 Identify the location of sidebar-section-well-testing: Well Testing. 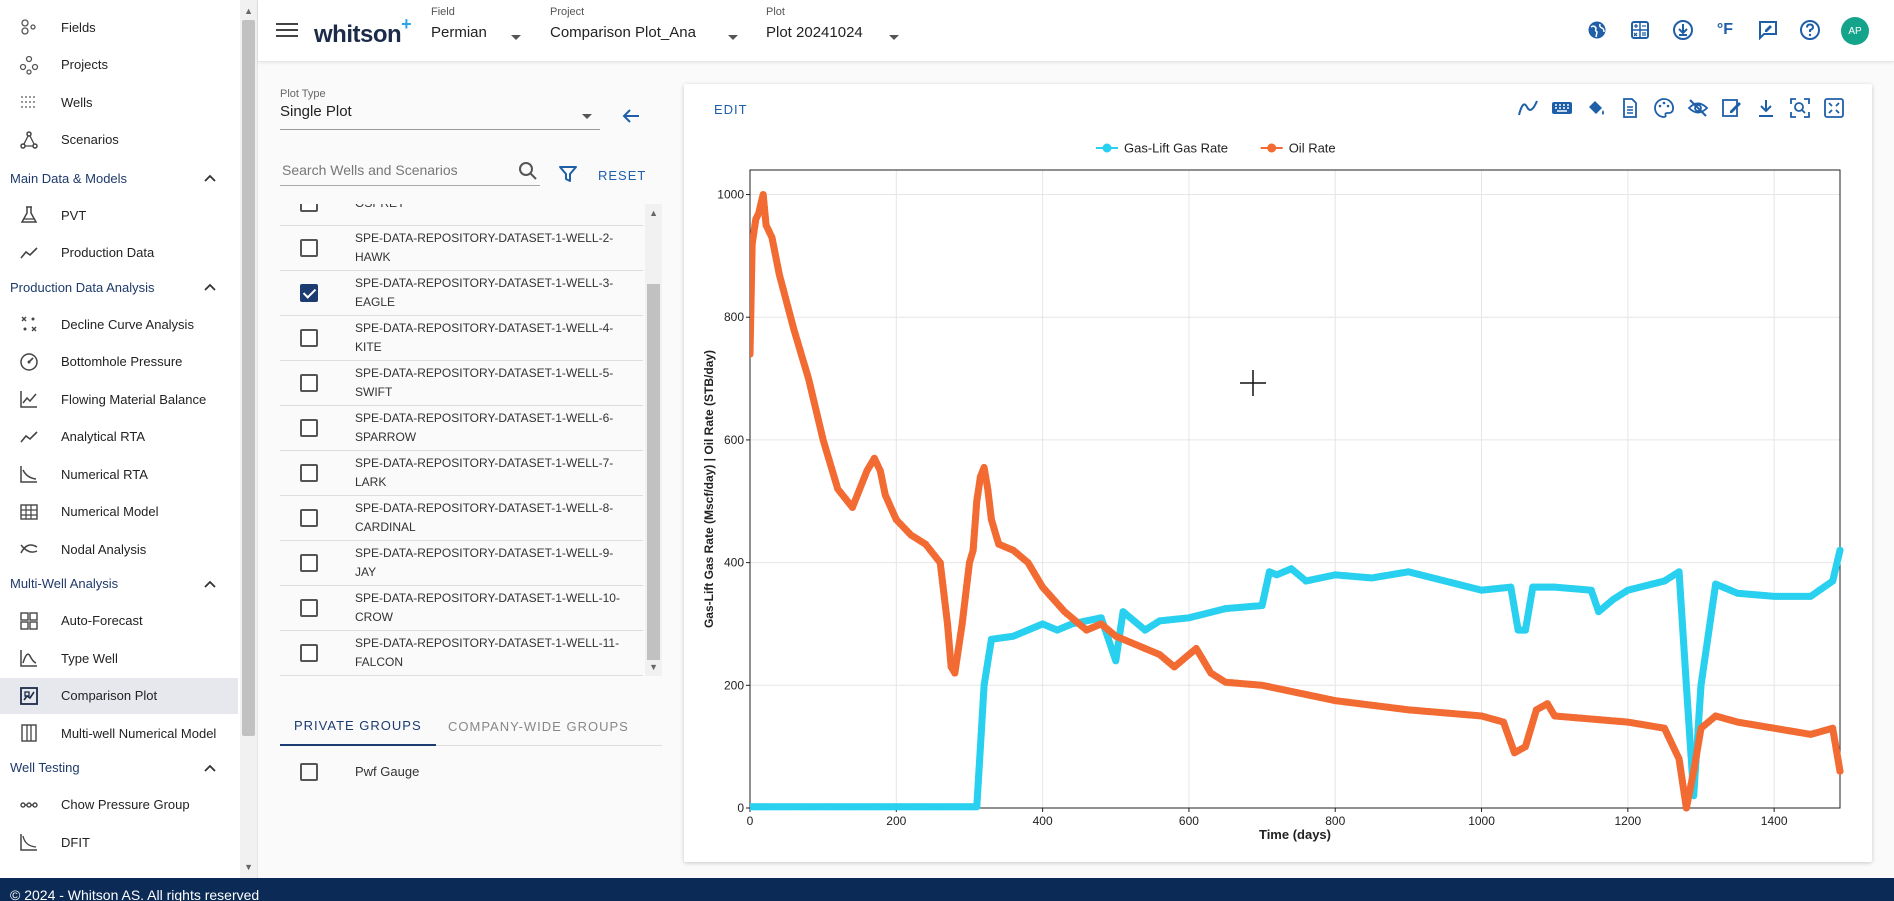
(119, 768).